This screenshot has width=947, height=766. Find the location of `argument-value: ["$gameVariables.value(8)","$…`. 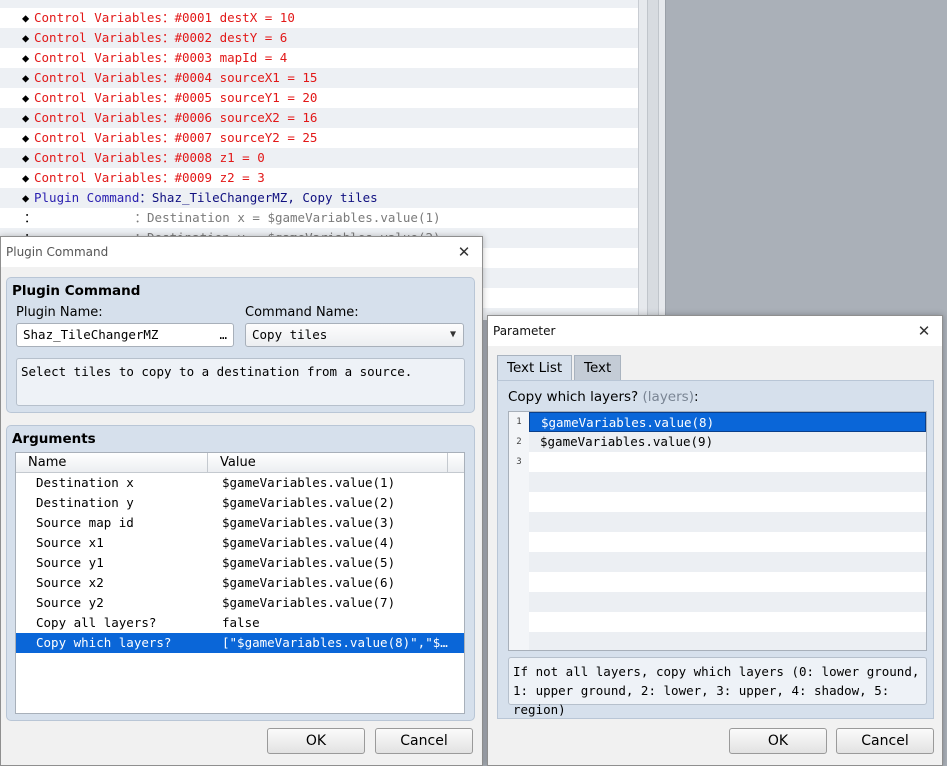

argument-value: ["$gameVariables.value(8)","$… is located at coordinates (335, 642).